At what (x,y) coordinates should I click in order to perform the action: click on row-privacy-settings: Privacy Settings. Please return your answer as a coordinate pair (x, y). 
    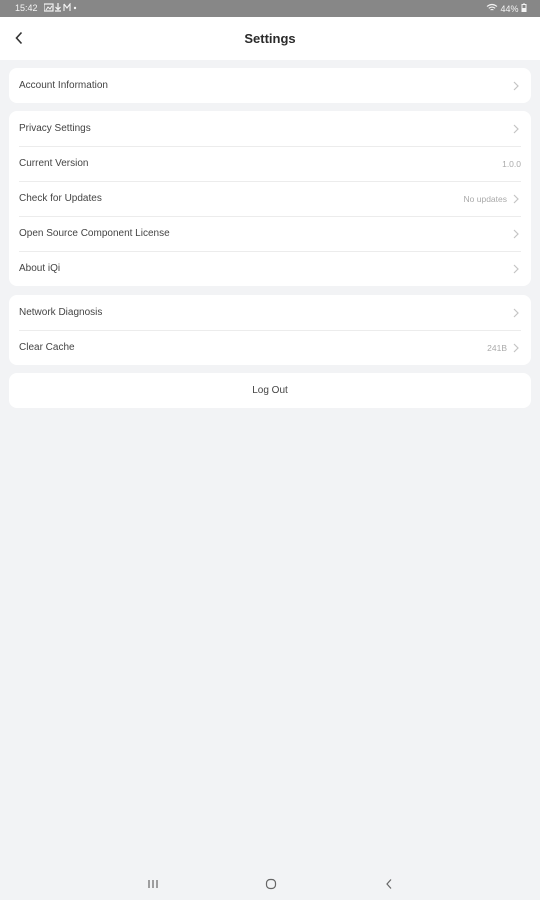
    Looking at the image, I should click on (270, 128).